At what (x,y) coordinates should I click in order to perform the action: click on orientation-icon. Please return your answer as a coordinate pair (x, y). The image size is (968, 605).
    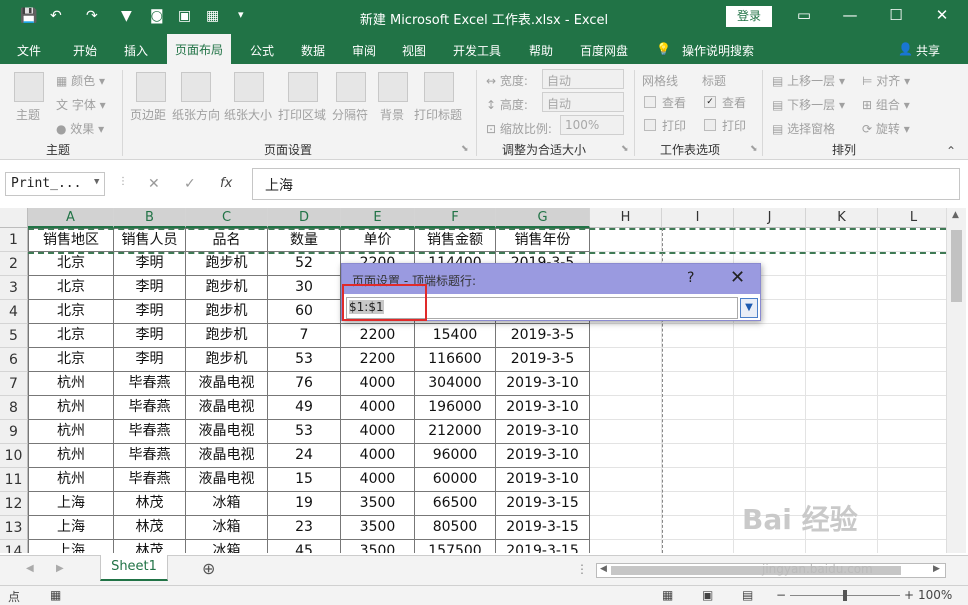
    Looking at the image, I should click on (196, 87).